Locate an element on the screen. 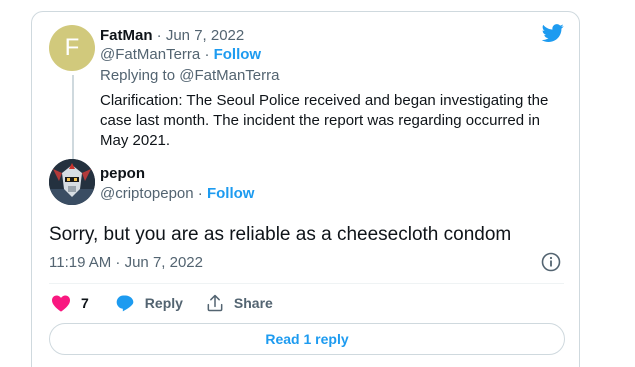 Image resolution: width=635 pixels, height=367 pixels. action-bar: 7 Reply Share is located at coordinates (161, 303).